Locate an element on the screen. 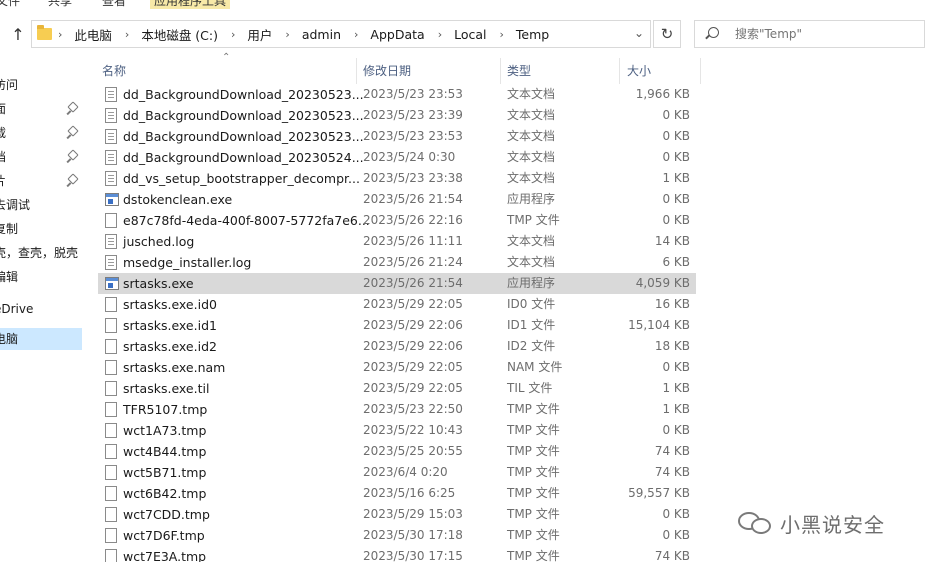 The height and width of the screenshot is (562, 925). modified-date: 2023/5/23 22:50 is located at coordinates (413, 409).